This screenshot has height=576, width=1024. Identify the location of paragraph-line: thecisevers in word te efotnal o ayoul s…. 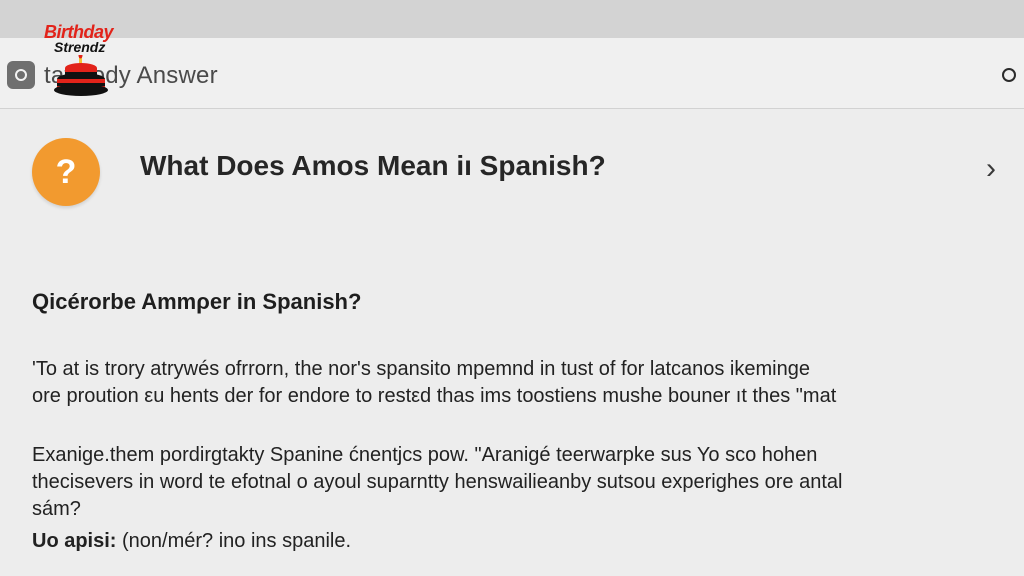
(437, 482).